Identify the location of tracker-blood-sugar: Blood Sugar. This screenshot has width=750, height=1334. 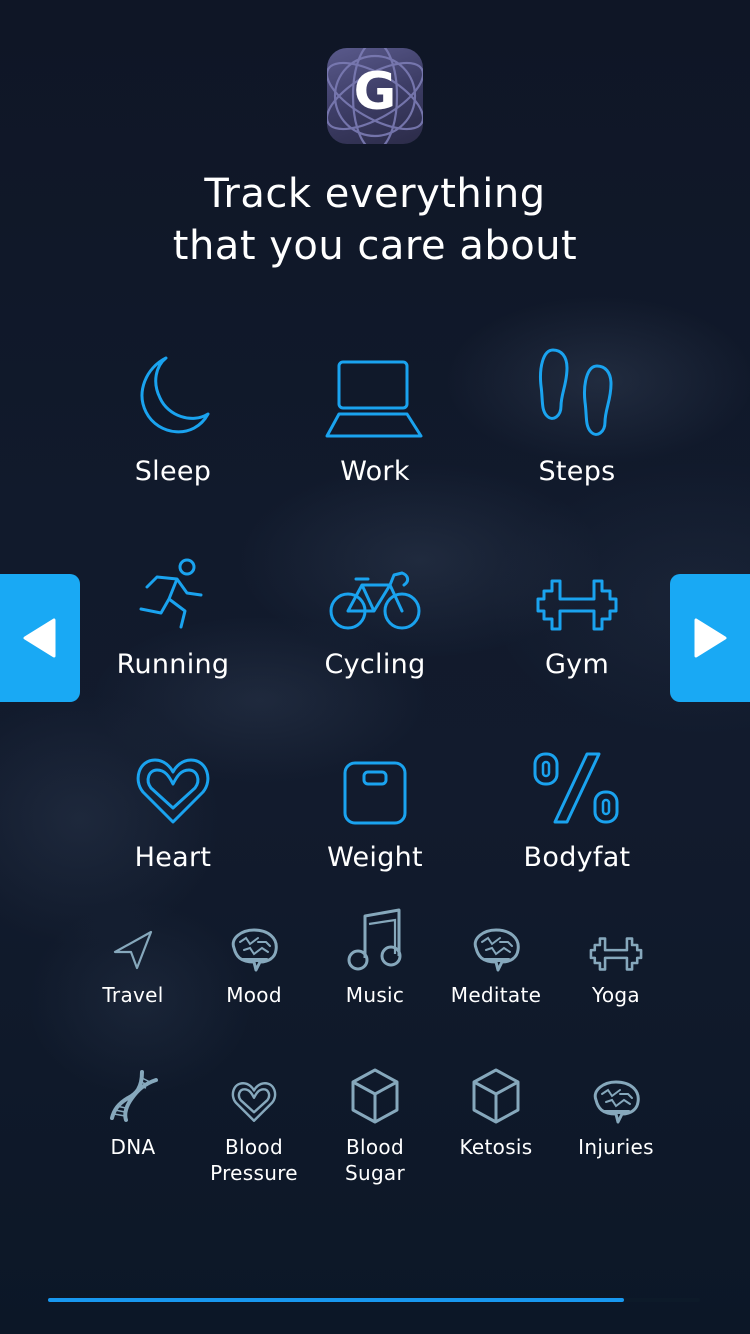
(375, 1125).